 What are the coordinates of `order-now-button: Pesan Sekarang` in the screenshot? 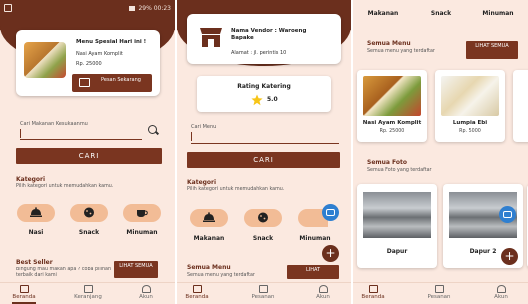 It's located at (112, 83).